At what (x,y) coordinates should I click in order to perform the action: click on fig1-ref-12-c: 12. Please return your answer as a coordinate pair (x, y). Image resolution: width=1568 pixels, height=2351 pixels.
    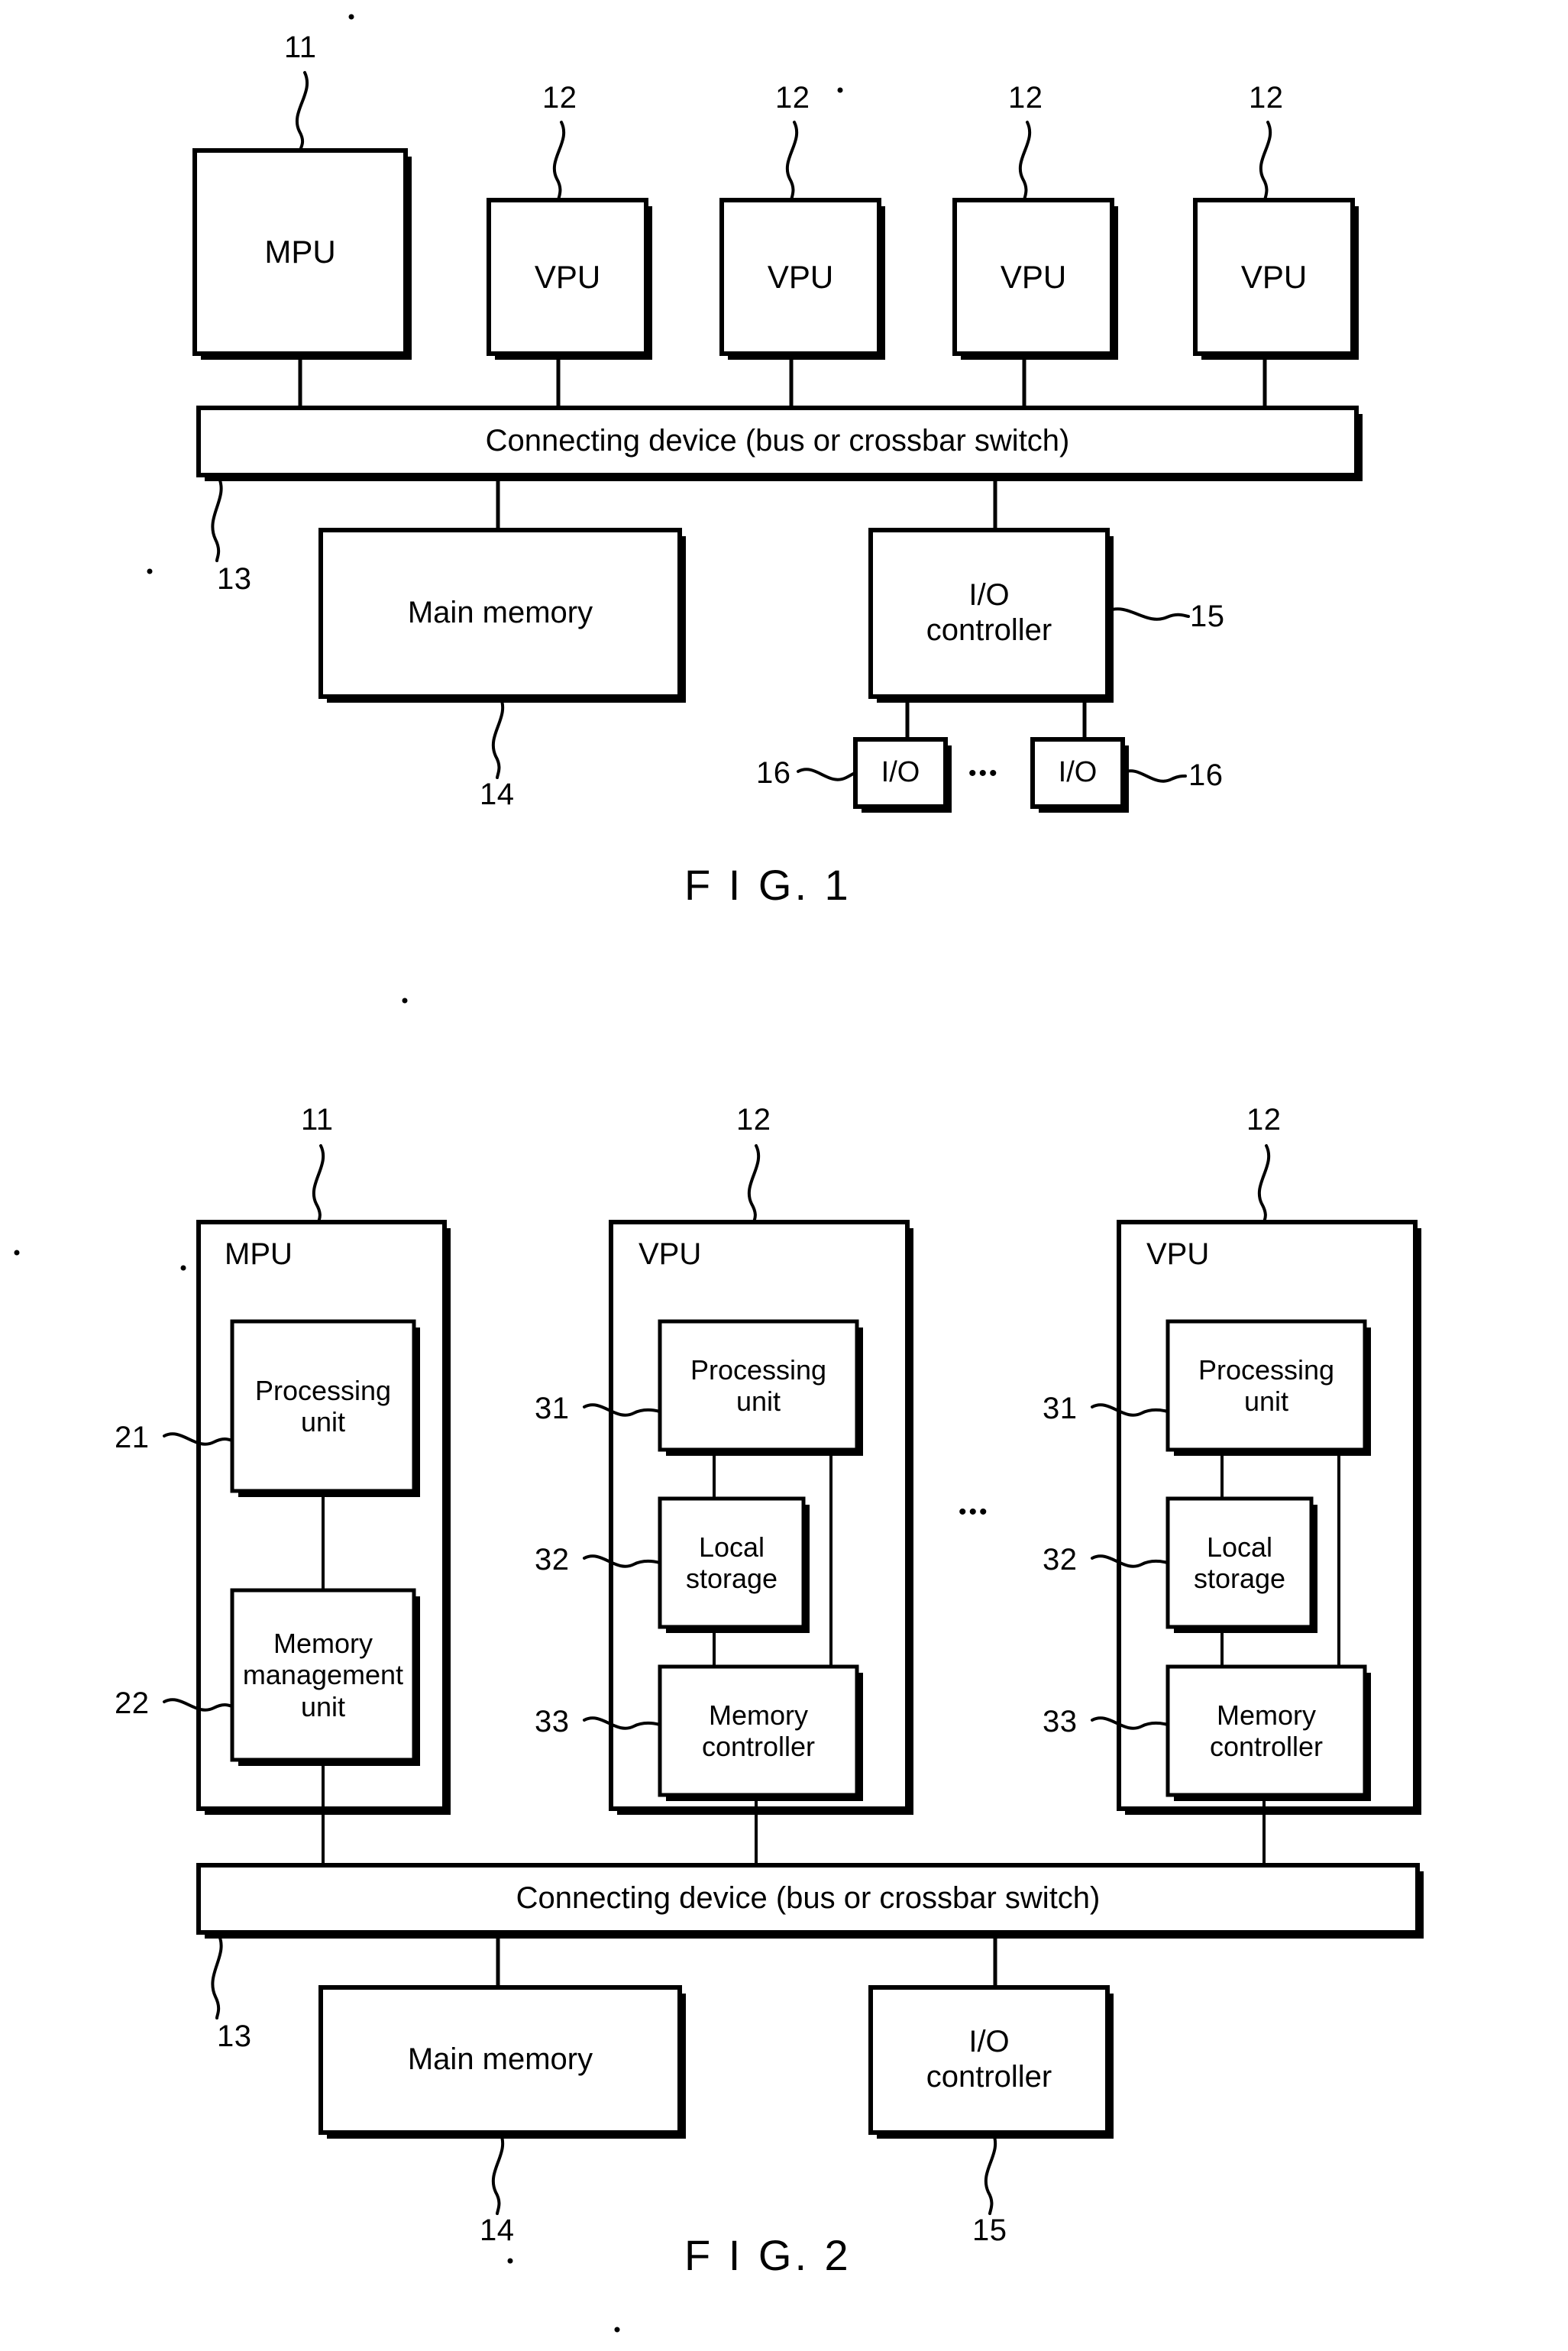
    Looking at the image, I should click on (1025, 98).